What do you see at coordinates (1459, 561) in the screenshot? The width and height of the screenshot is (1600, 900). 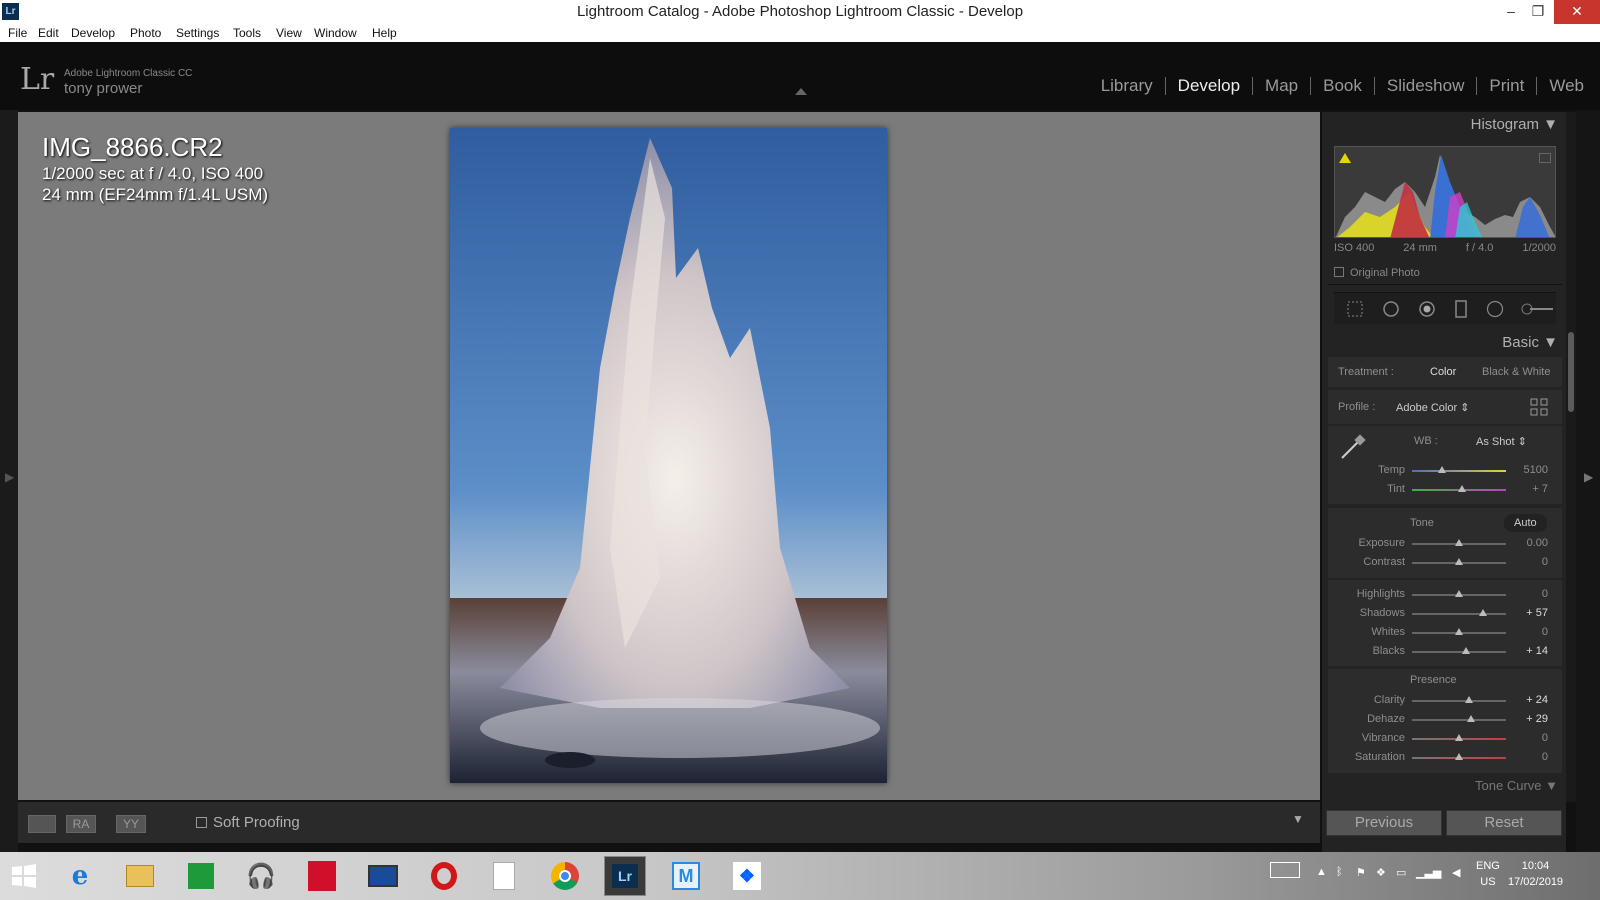 I see `contrast-knob` at bounding box center [1459, 561].